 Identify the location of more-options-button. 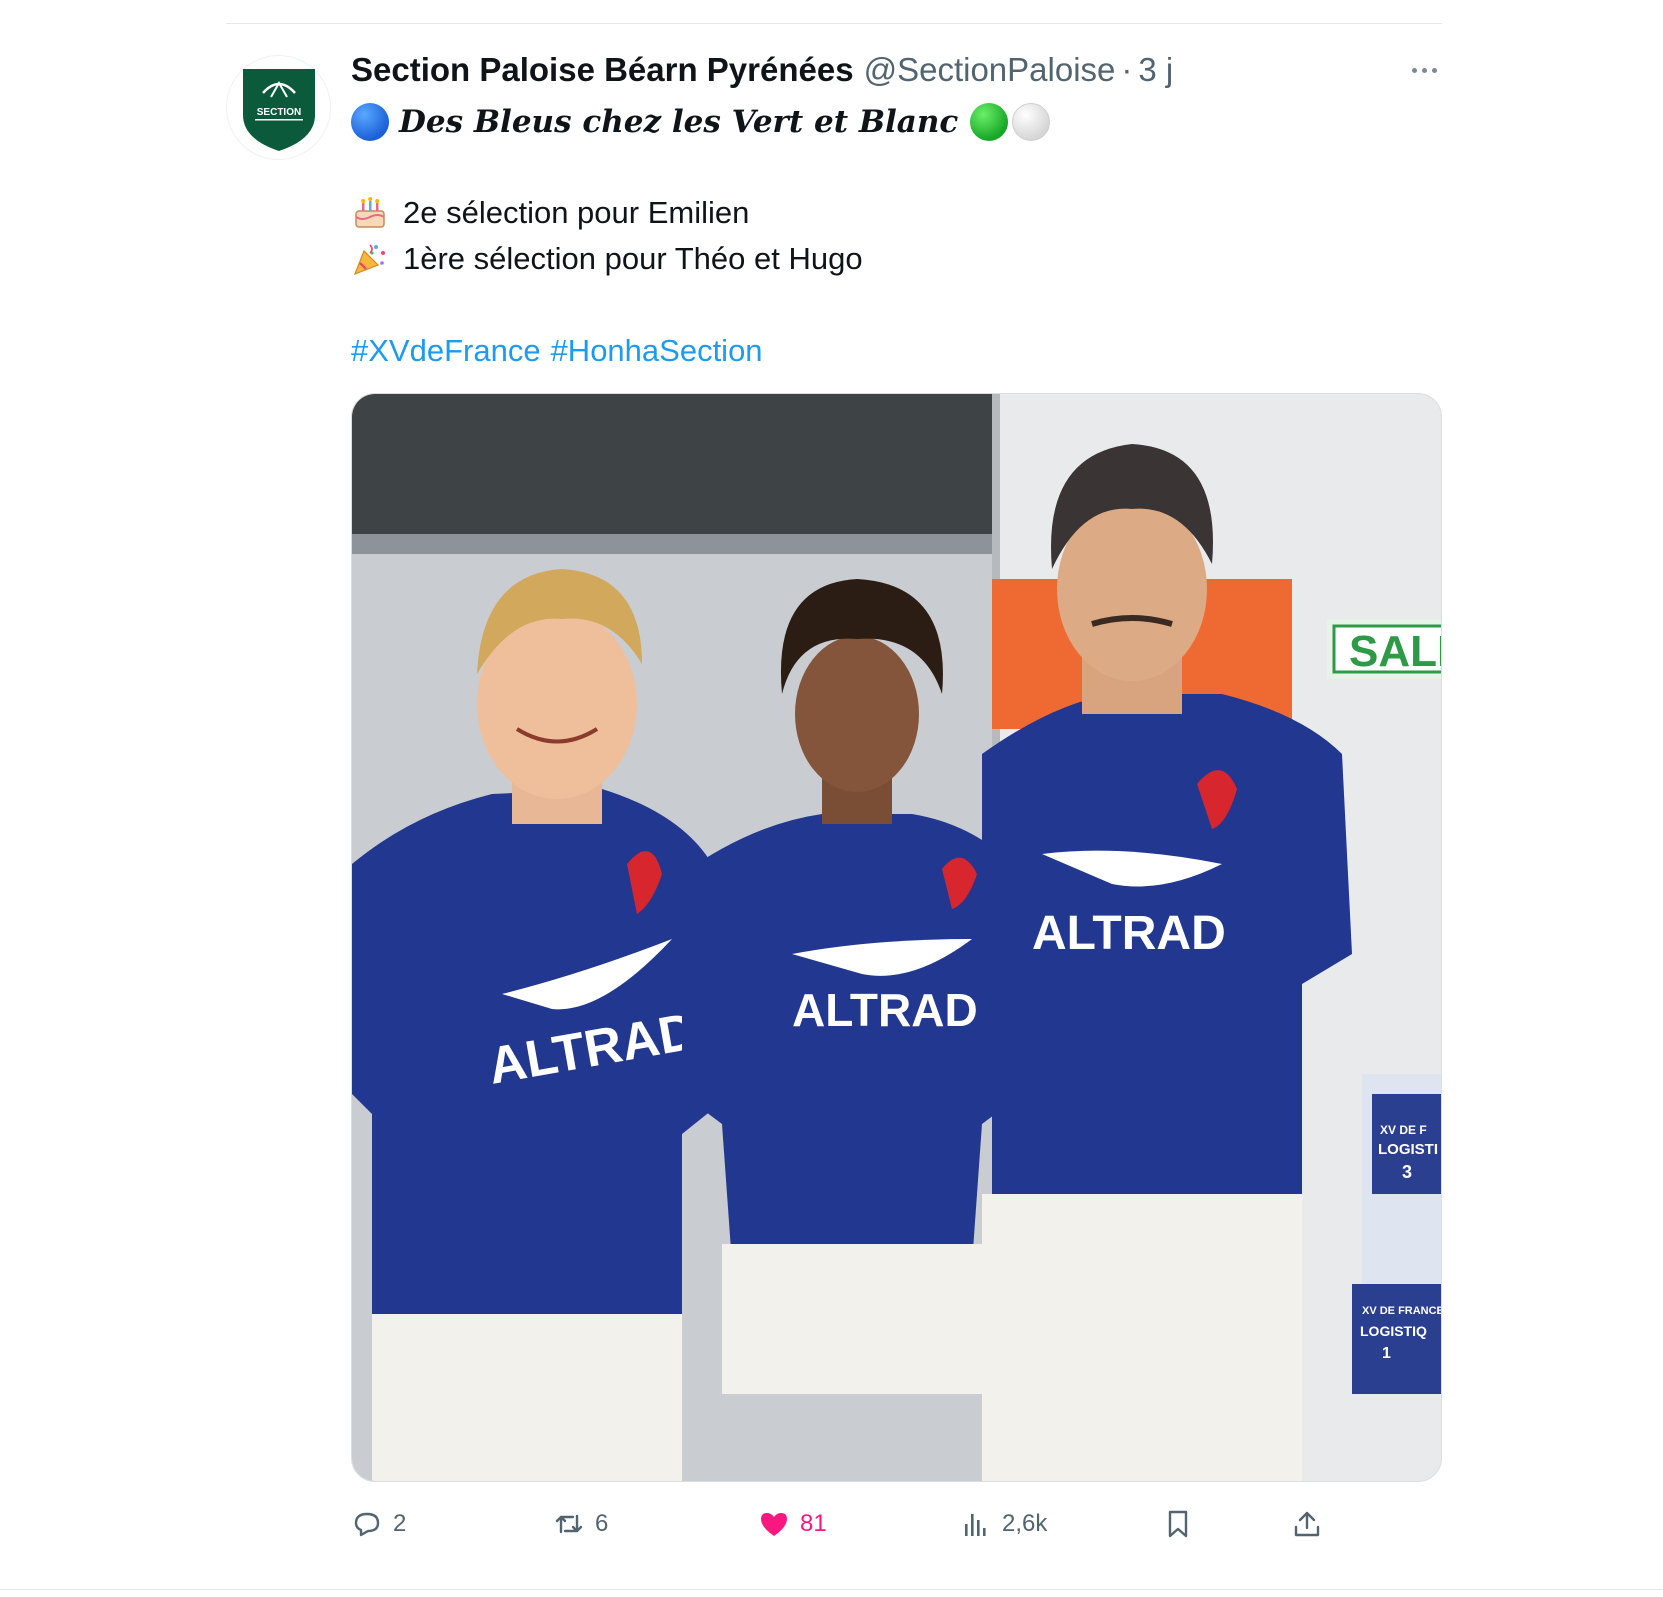
(1424, 70).